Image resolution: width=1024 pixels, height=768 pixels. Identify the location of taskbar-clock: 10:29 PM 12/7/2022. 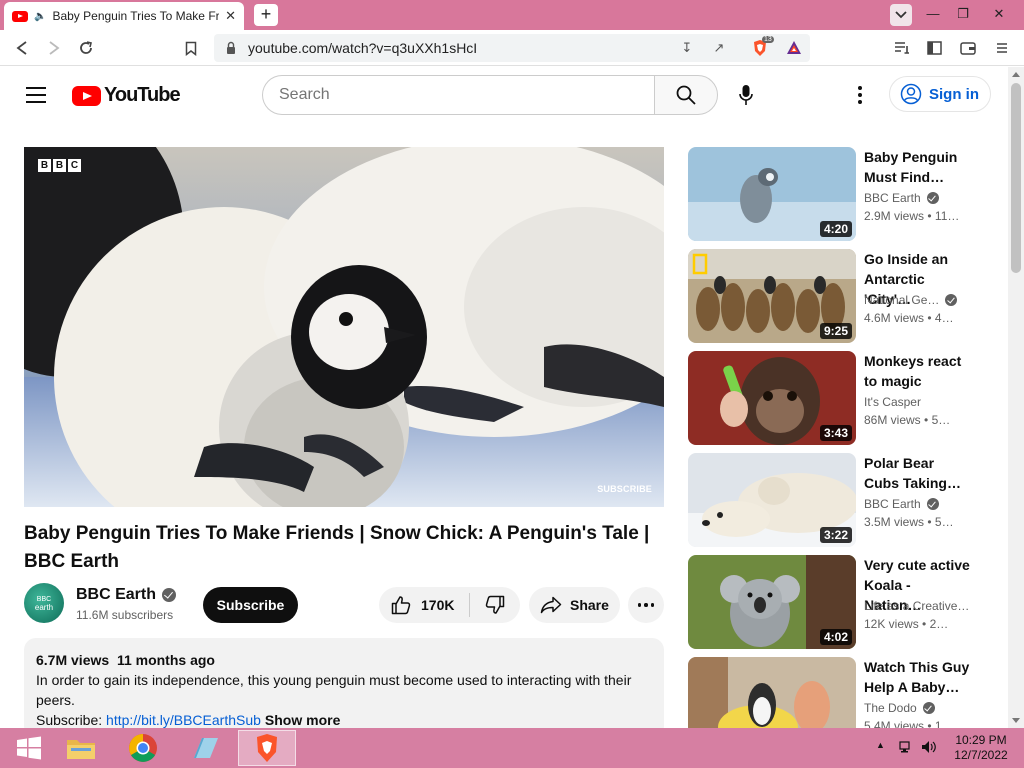
(981, 748).